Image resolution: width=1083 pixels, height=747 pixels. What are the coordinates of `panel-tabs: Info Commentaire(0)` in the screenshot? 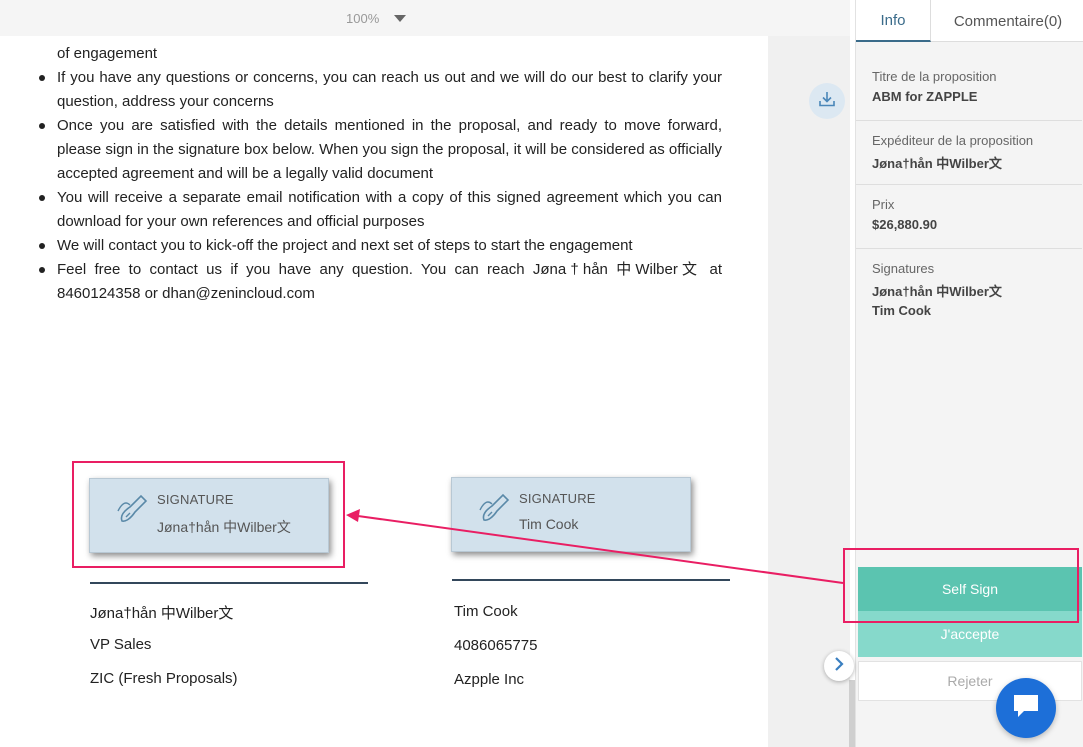 It's located at (969, 21).